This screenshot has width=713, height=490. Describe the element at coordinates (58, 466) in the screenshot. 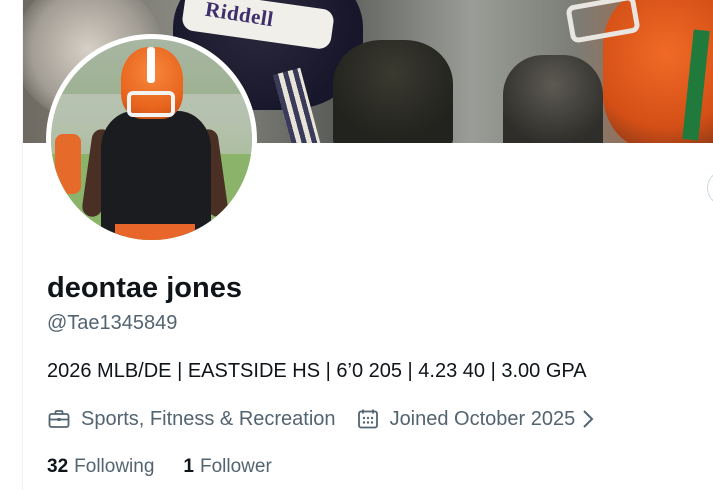

I see `following-count: 32` at that location.